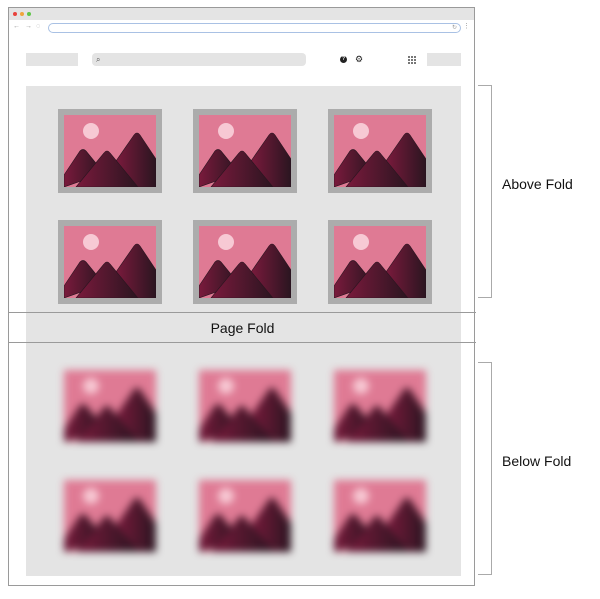 Image resolution: width=600 pixels, height=599 pixels. Describe the element at coordinates (28, 27) in the screenshot. I see `forward-arrow-icon: →` at that location.